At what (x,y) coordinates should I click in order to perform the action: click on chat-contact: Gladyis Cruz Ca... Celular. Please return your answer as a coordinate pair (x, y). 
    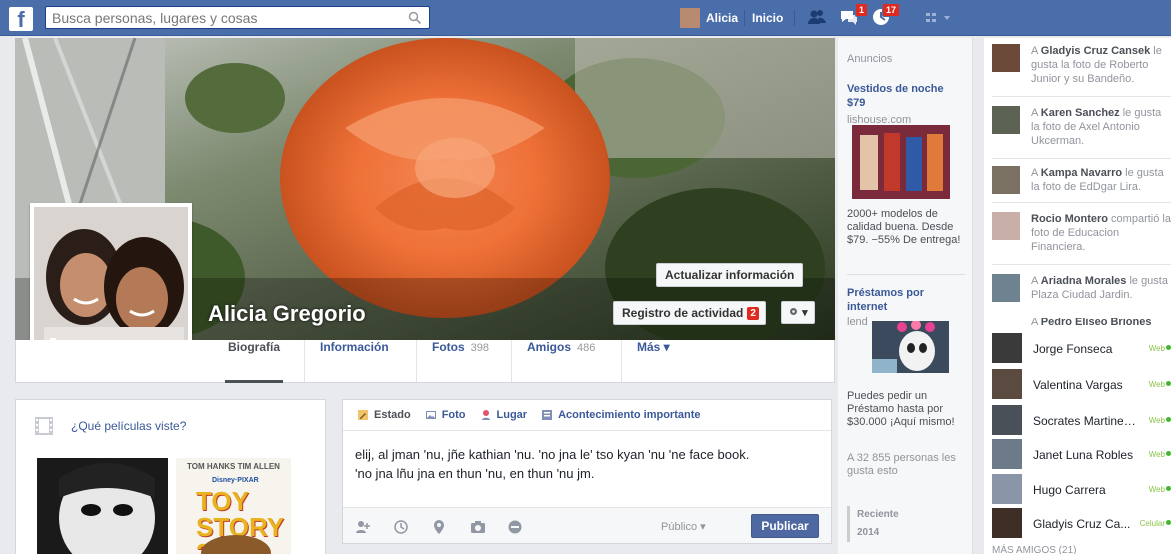
    Looking at the image, I should click on (1081, 523).